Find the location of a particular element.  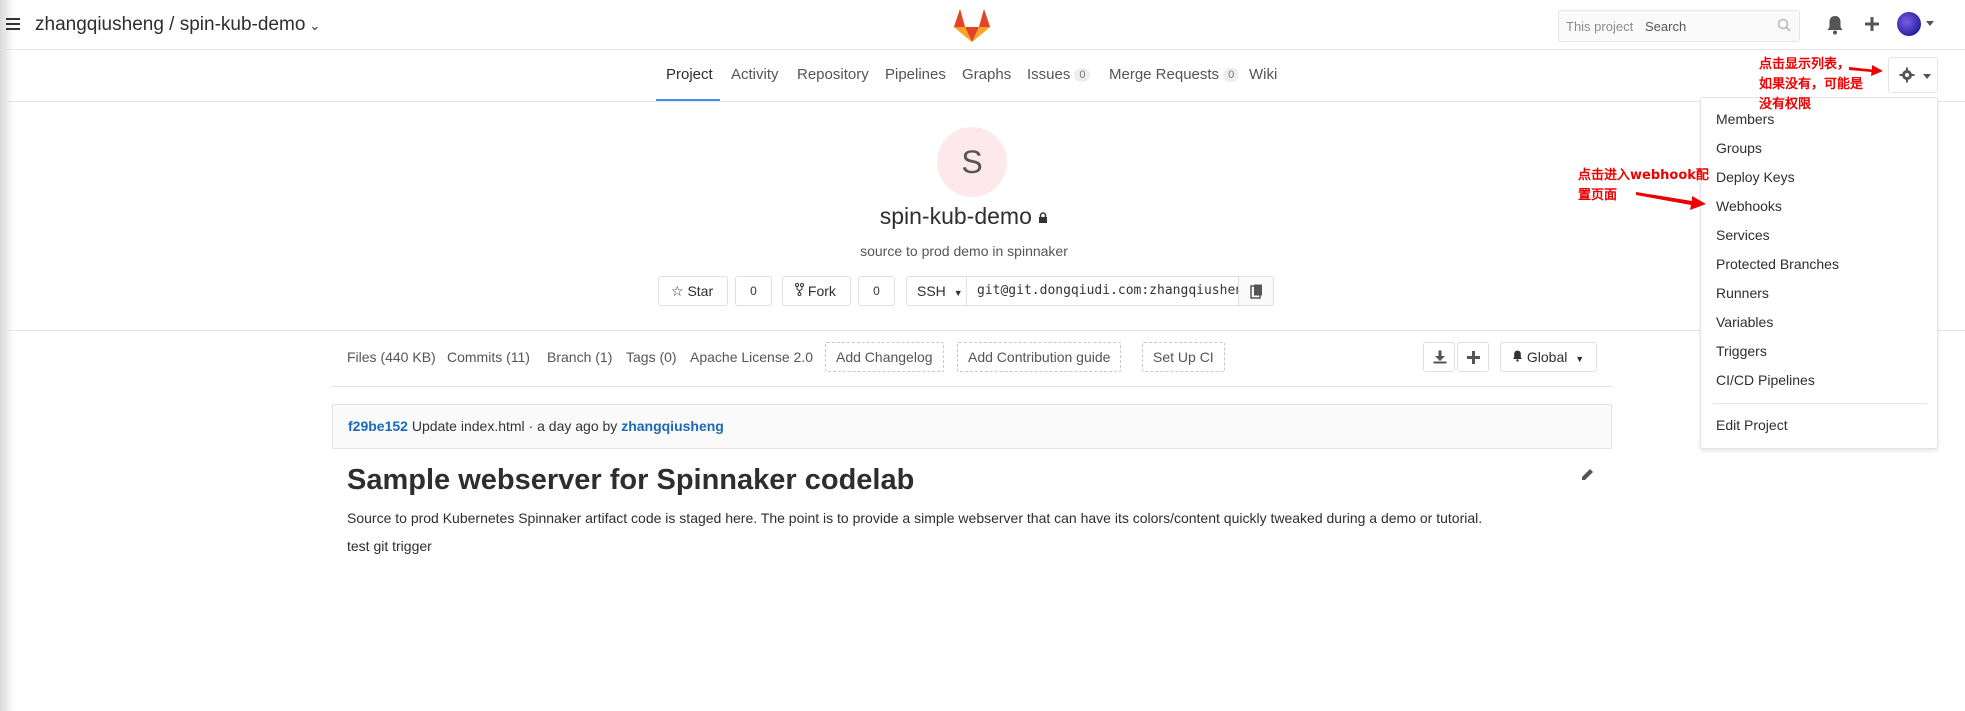

star-button: ☆ Star is located at coordinates (693, 291).